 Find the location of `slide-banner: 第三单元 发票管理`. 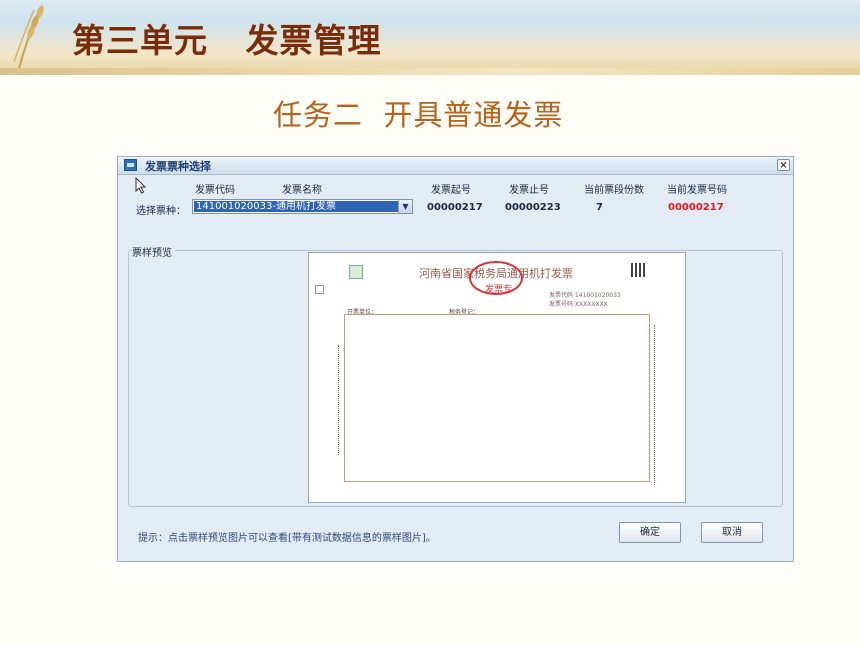

slide-banner: 第三单元 发票管理 is located at coordinates (430, 36).